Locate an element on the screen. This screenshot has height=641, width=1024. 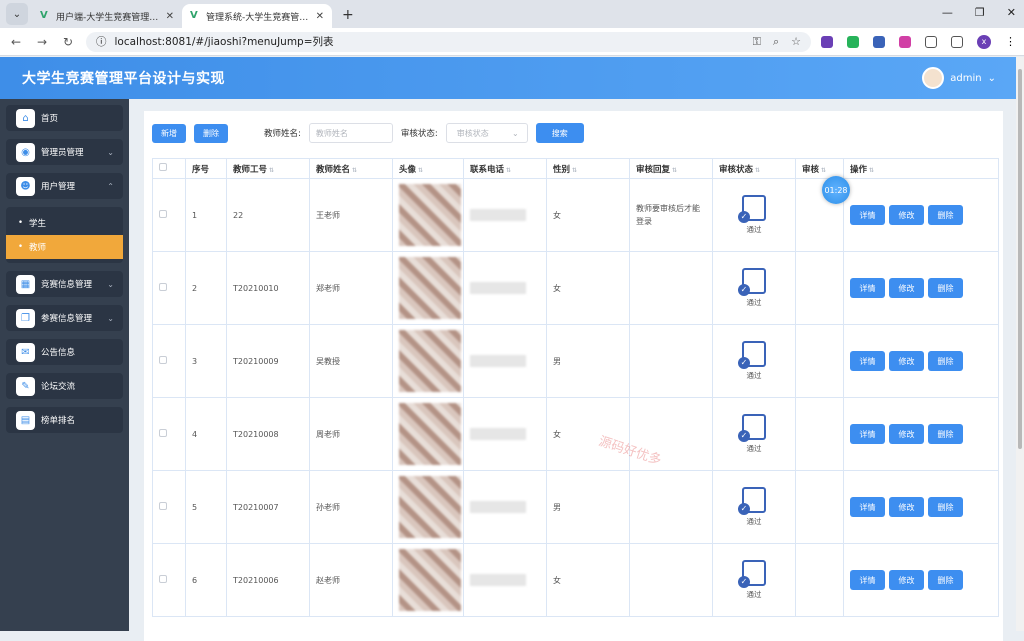
more-menu-icon: ⋮ is located at coordinates (1010, 41).